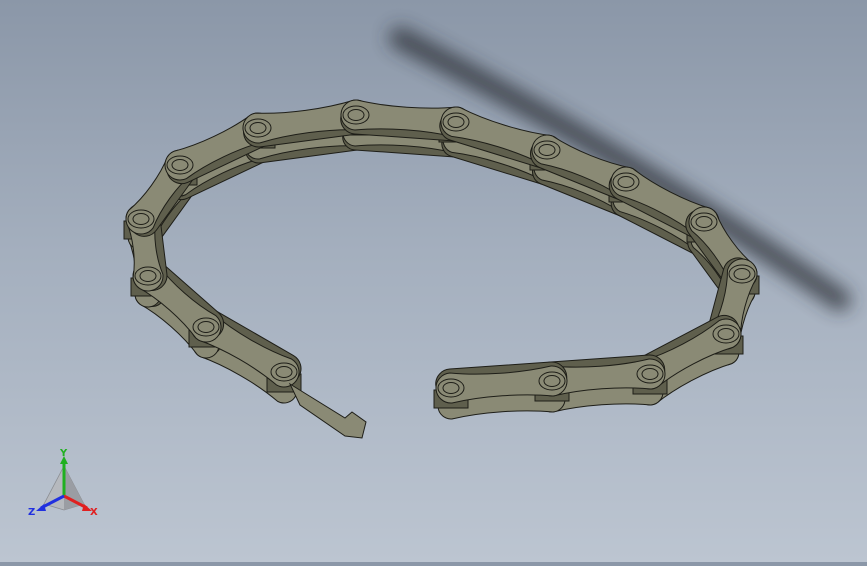 Image resolution: width=867 pixels, height=566 pixels. Describe the element at coordinates (94, 512) in the screenshot. I see `x-axis-label: X` at that location.